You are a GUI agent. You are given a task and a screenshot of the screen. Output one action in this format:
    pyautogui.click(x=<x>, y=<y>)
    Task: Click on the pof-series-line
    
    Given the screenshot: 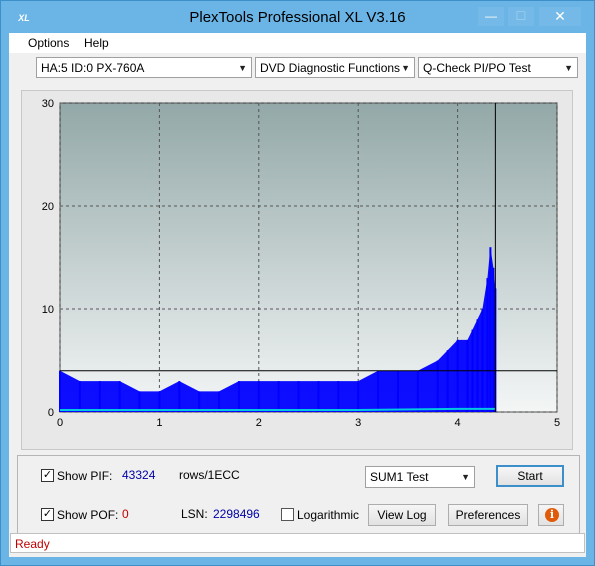 What is the action you would take?
    pyautogui.click(x=278, y=409)
    